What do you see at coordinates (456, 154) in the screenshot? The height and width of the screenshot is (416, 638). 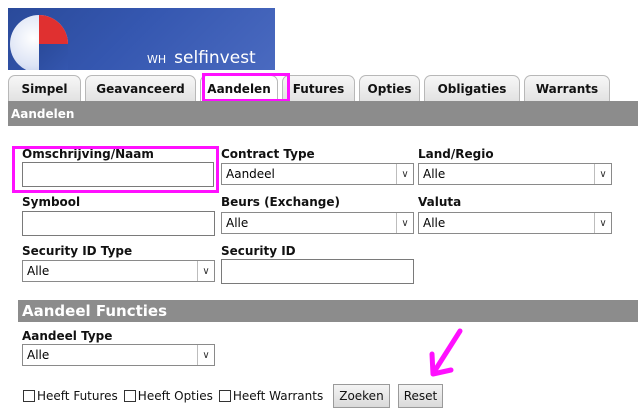 I see `land-regio-label: Land/Regio` at bounding box center [456, 154].